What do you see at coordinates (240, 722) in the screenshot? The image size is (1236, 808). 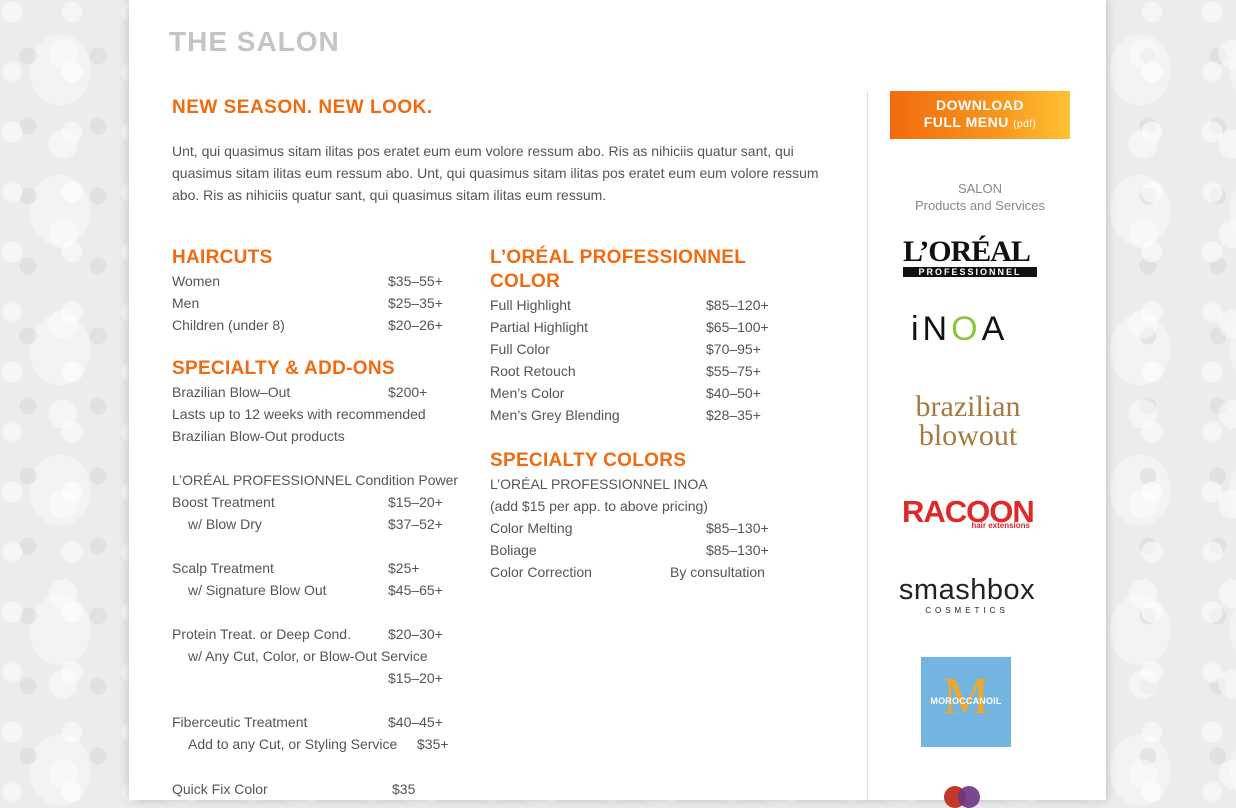 I see `service-label: Fiberceutic Treatment` at bounding box center [240, 722].